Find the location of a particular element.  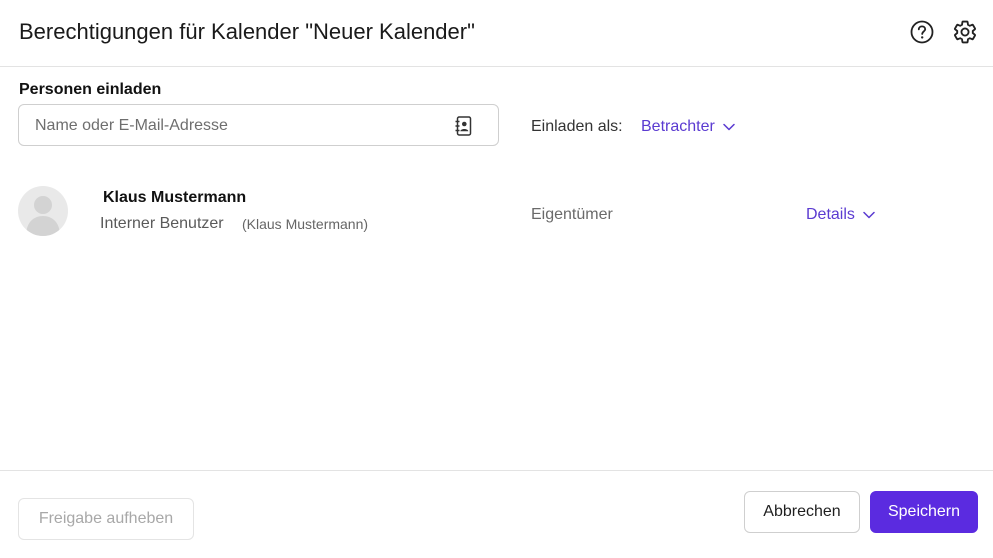

address-book-icon is located at coordinates (464, 126).